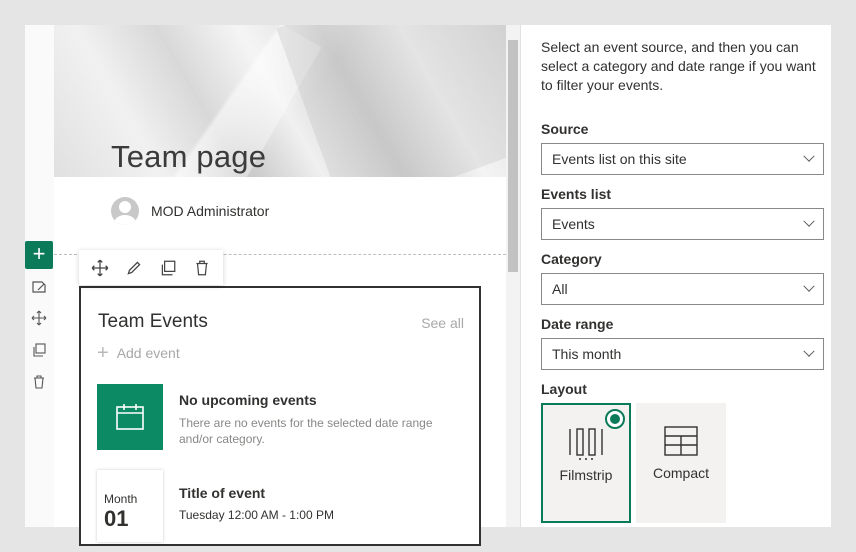 The width and height of the screenshot is (856, 552). I want to click on compact-icon, so click(681, 441).